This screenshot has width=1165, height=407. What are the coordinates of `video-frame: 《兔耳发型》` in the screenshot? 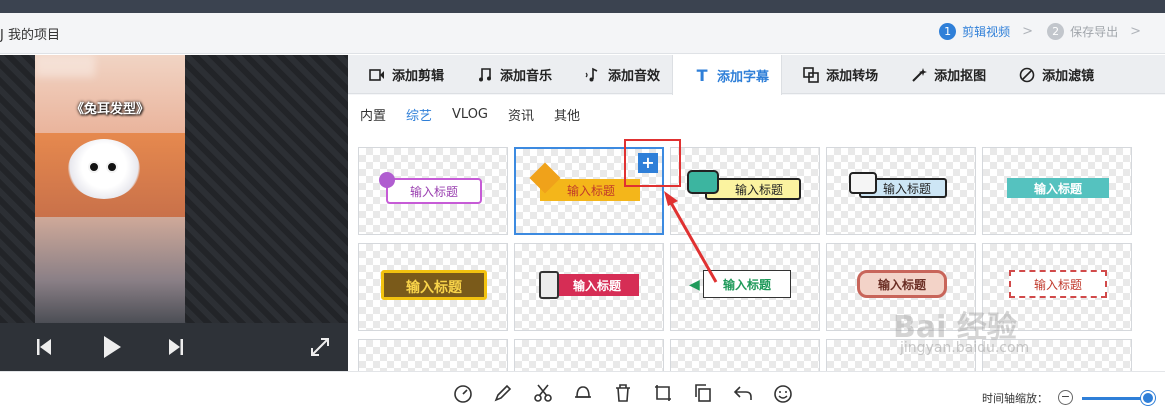 It's located at (110, 189).